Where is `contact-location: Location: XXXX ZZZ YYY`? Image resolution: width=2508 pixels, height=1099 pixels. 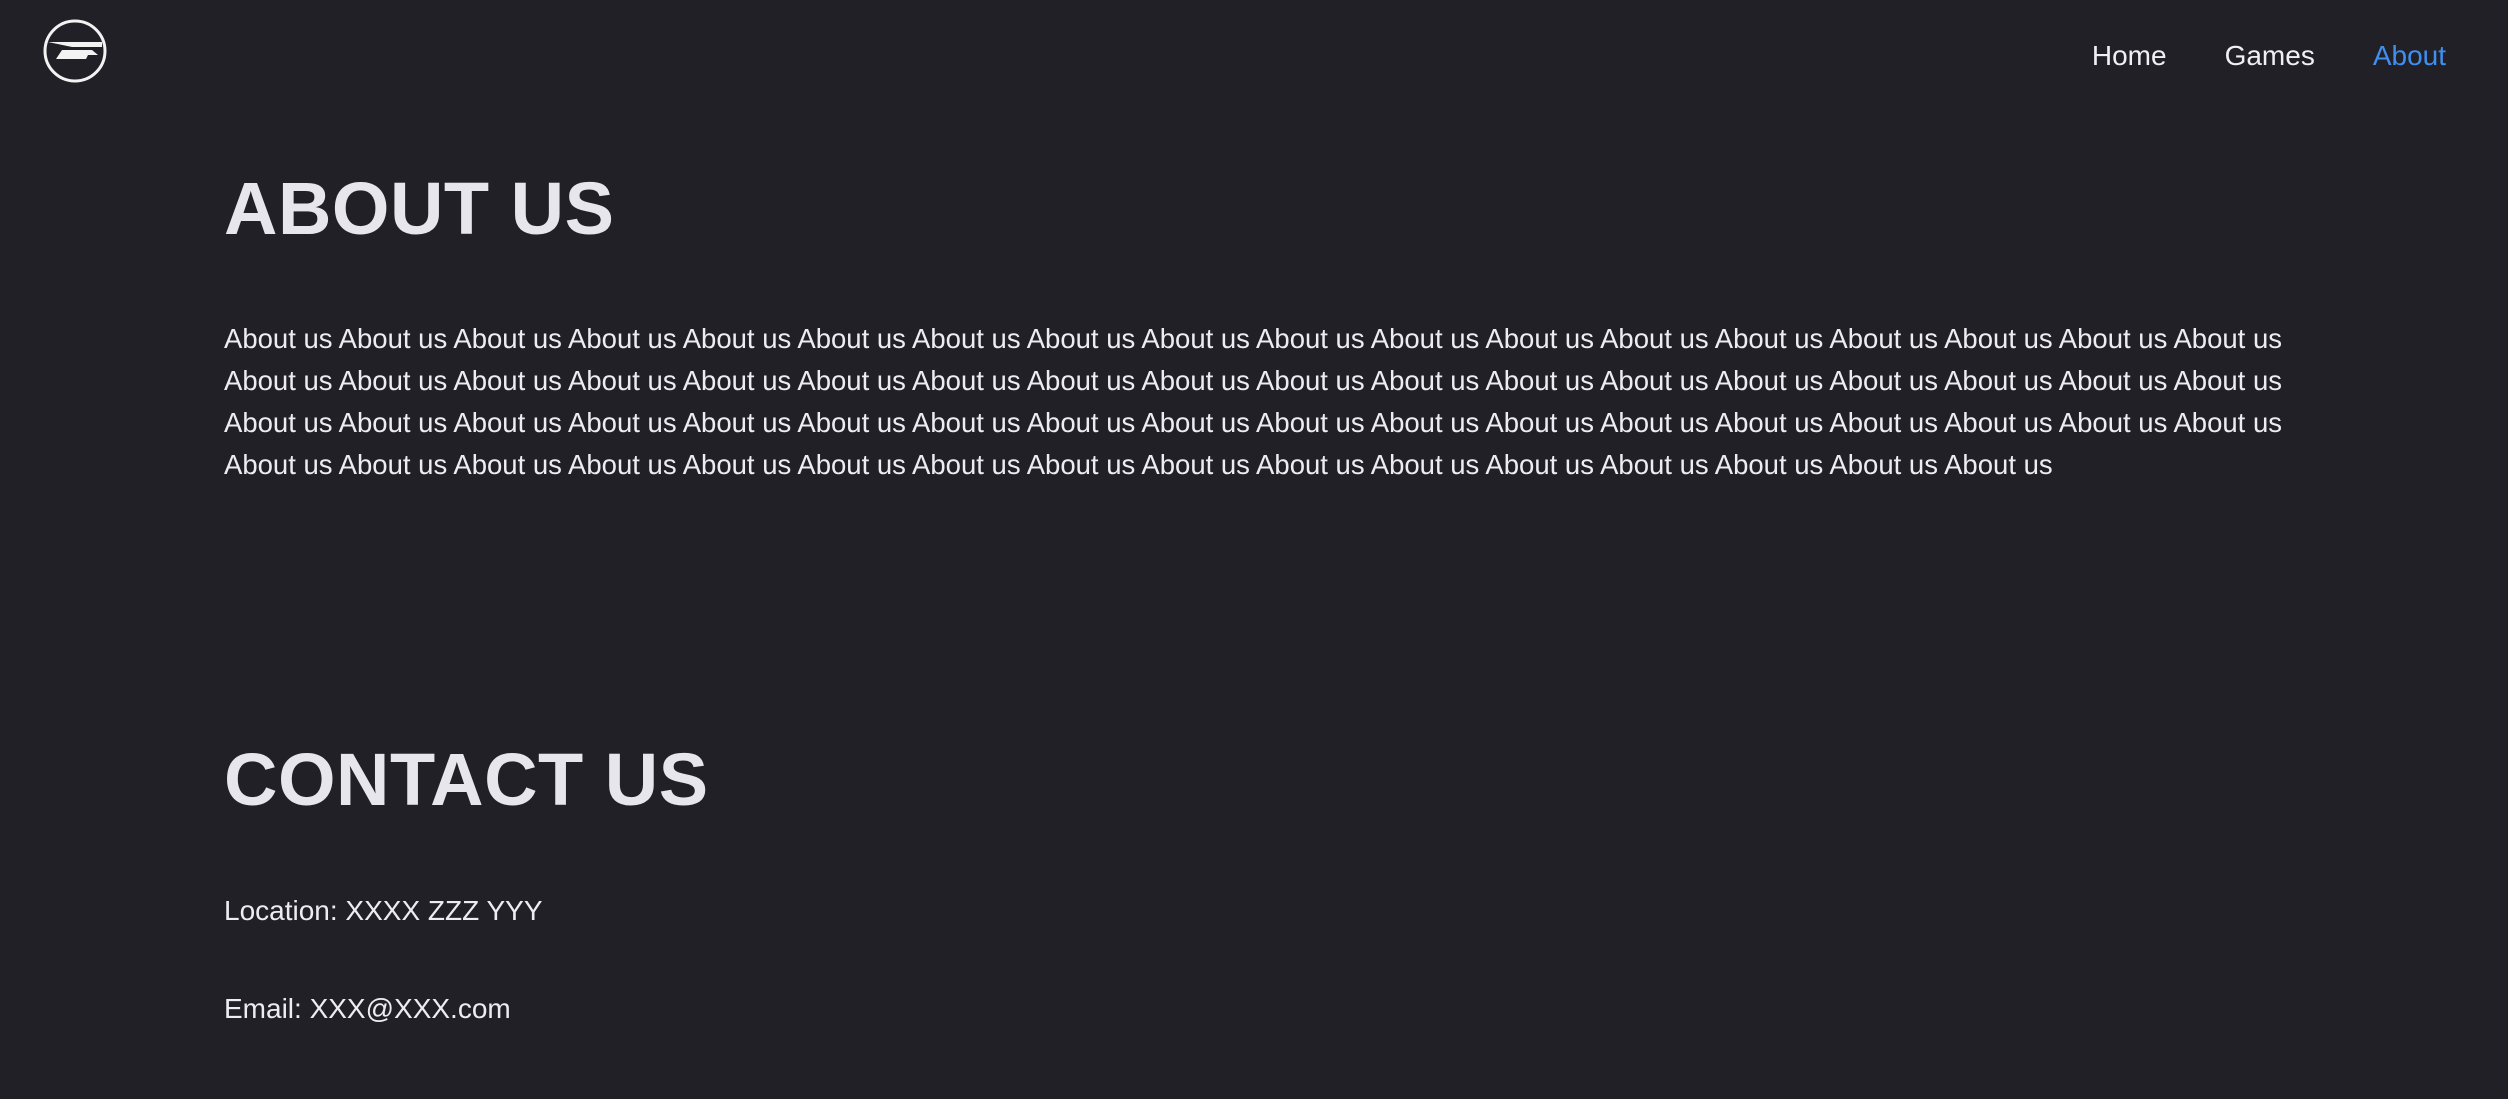 contact-location: Location: XXXX ZZZ YYY is located at coordinates (383, 910).